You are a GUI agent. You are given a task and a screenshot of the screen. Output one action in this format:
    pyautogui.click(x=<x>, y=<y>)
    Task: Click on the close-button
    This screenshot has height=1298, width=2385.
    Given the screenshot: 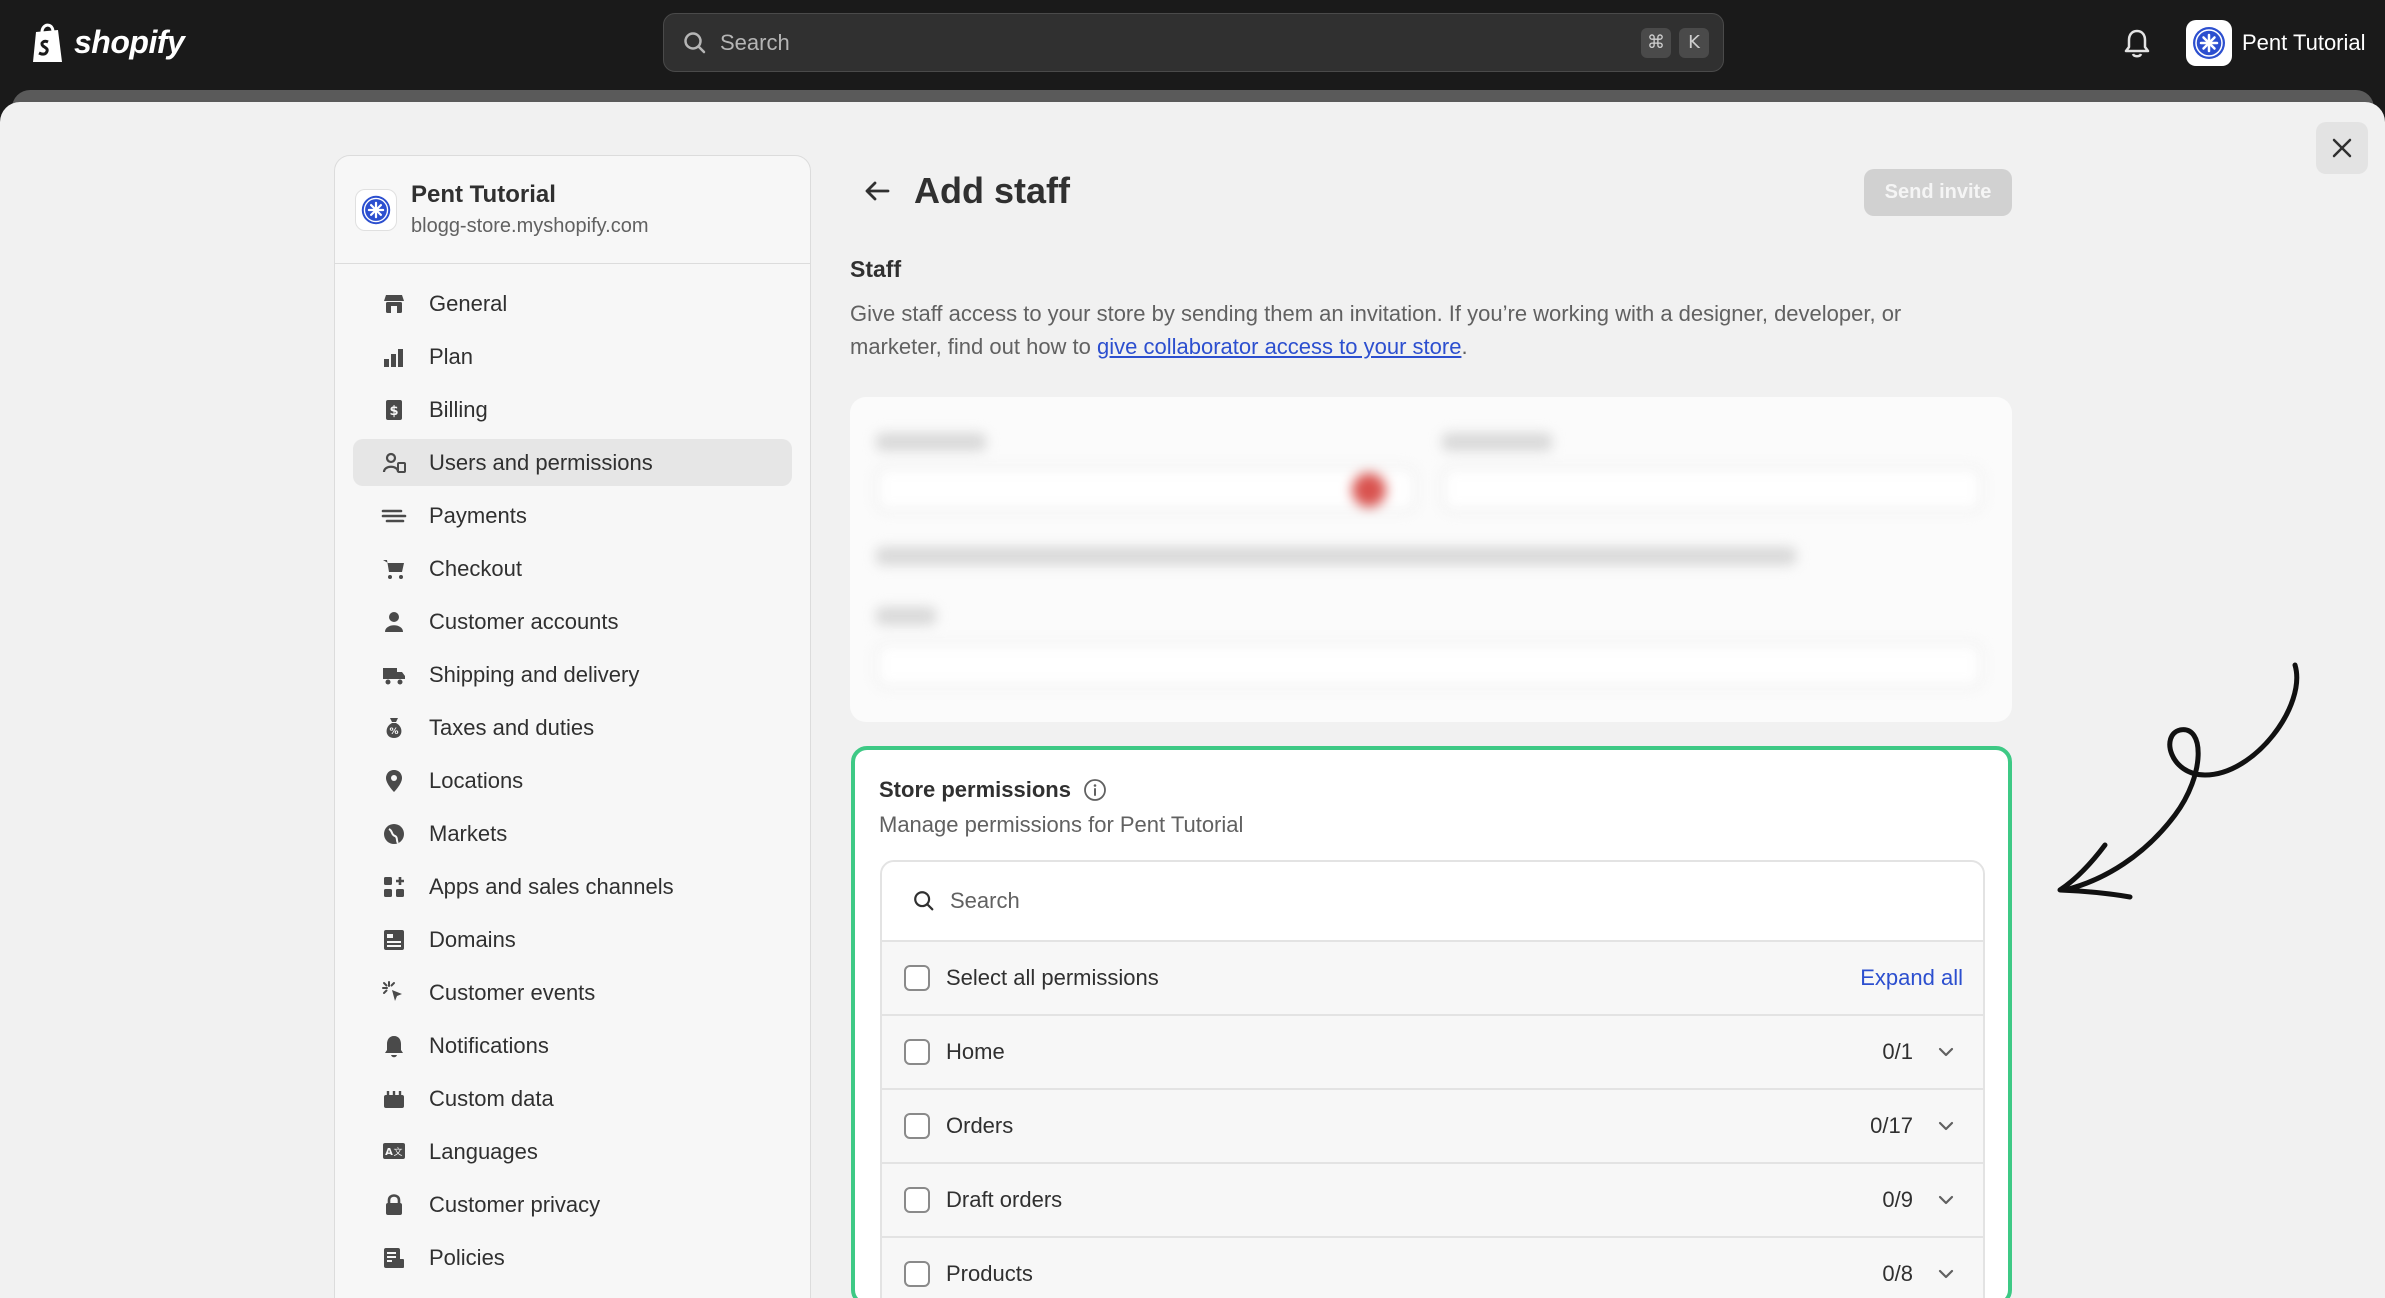 What is the action you would take?
    pyautogui.click(x=2342, y=148)
    